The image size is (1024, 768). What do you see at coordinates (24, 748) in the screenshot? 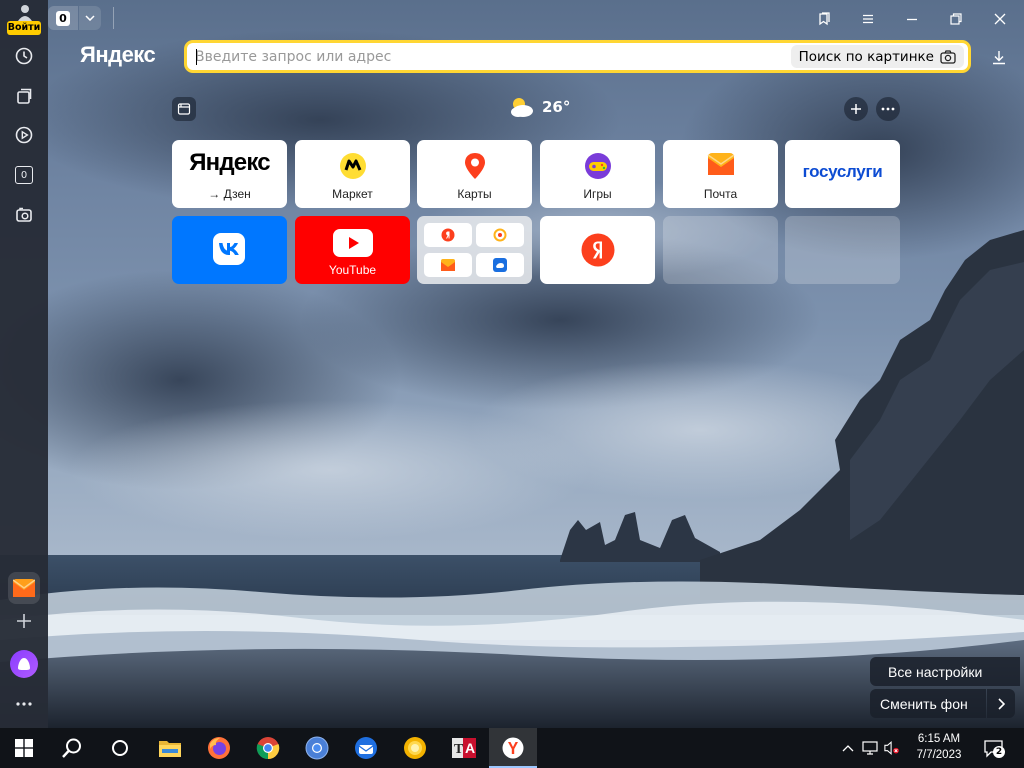
I see `start-button` at bounding box center [24, 748].